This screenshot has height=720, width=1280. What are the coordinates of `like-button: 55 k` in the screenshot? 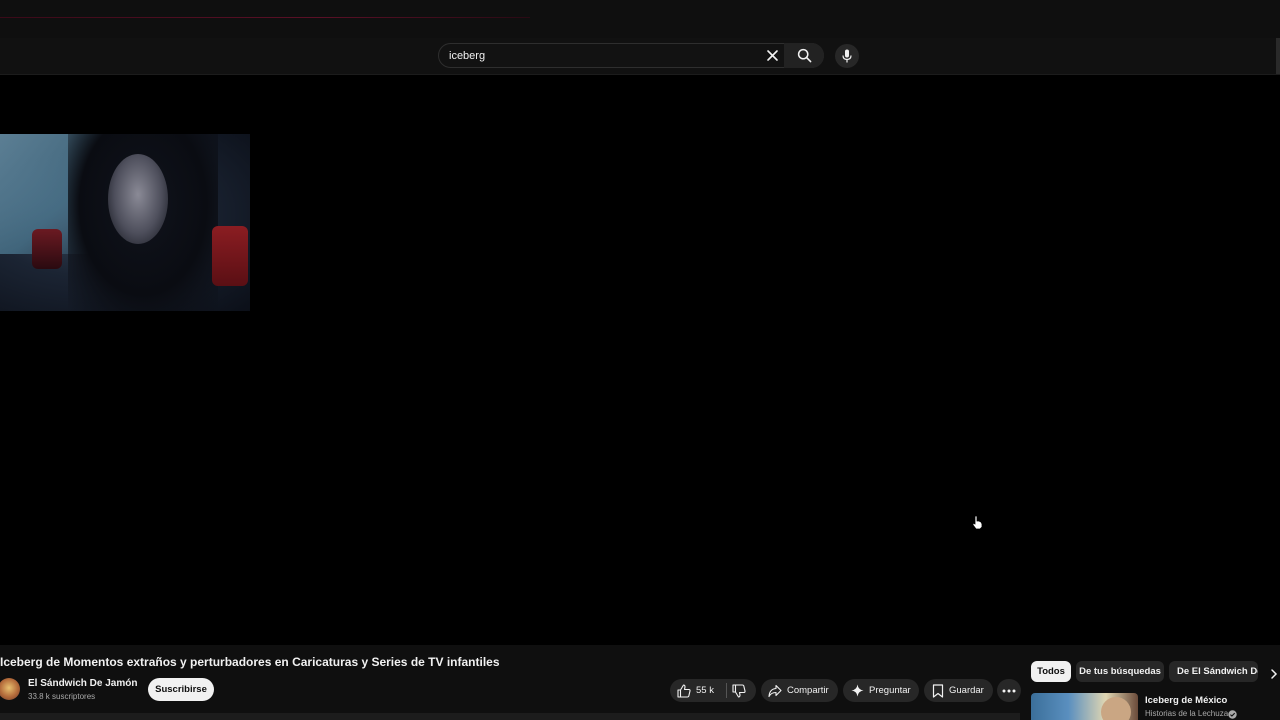 It's located at (698, 690).